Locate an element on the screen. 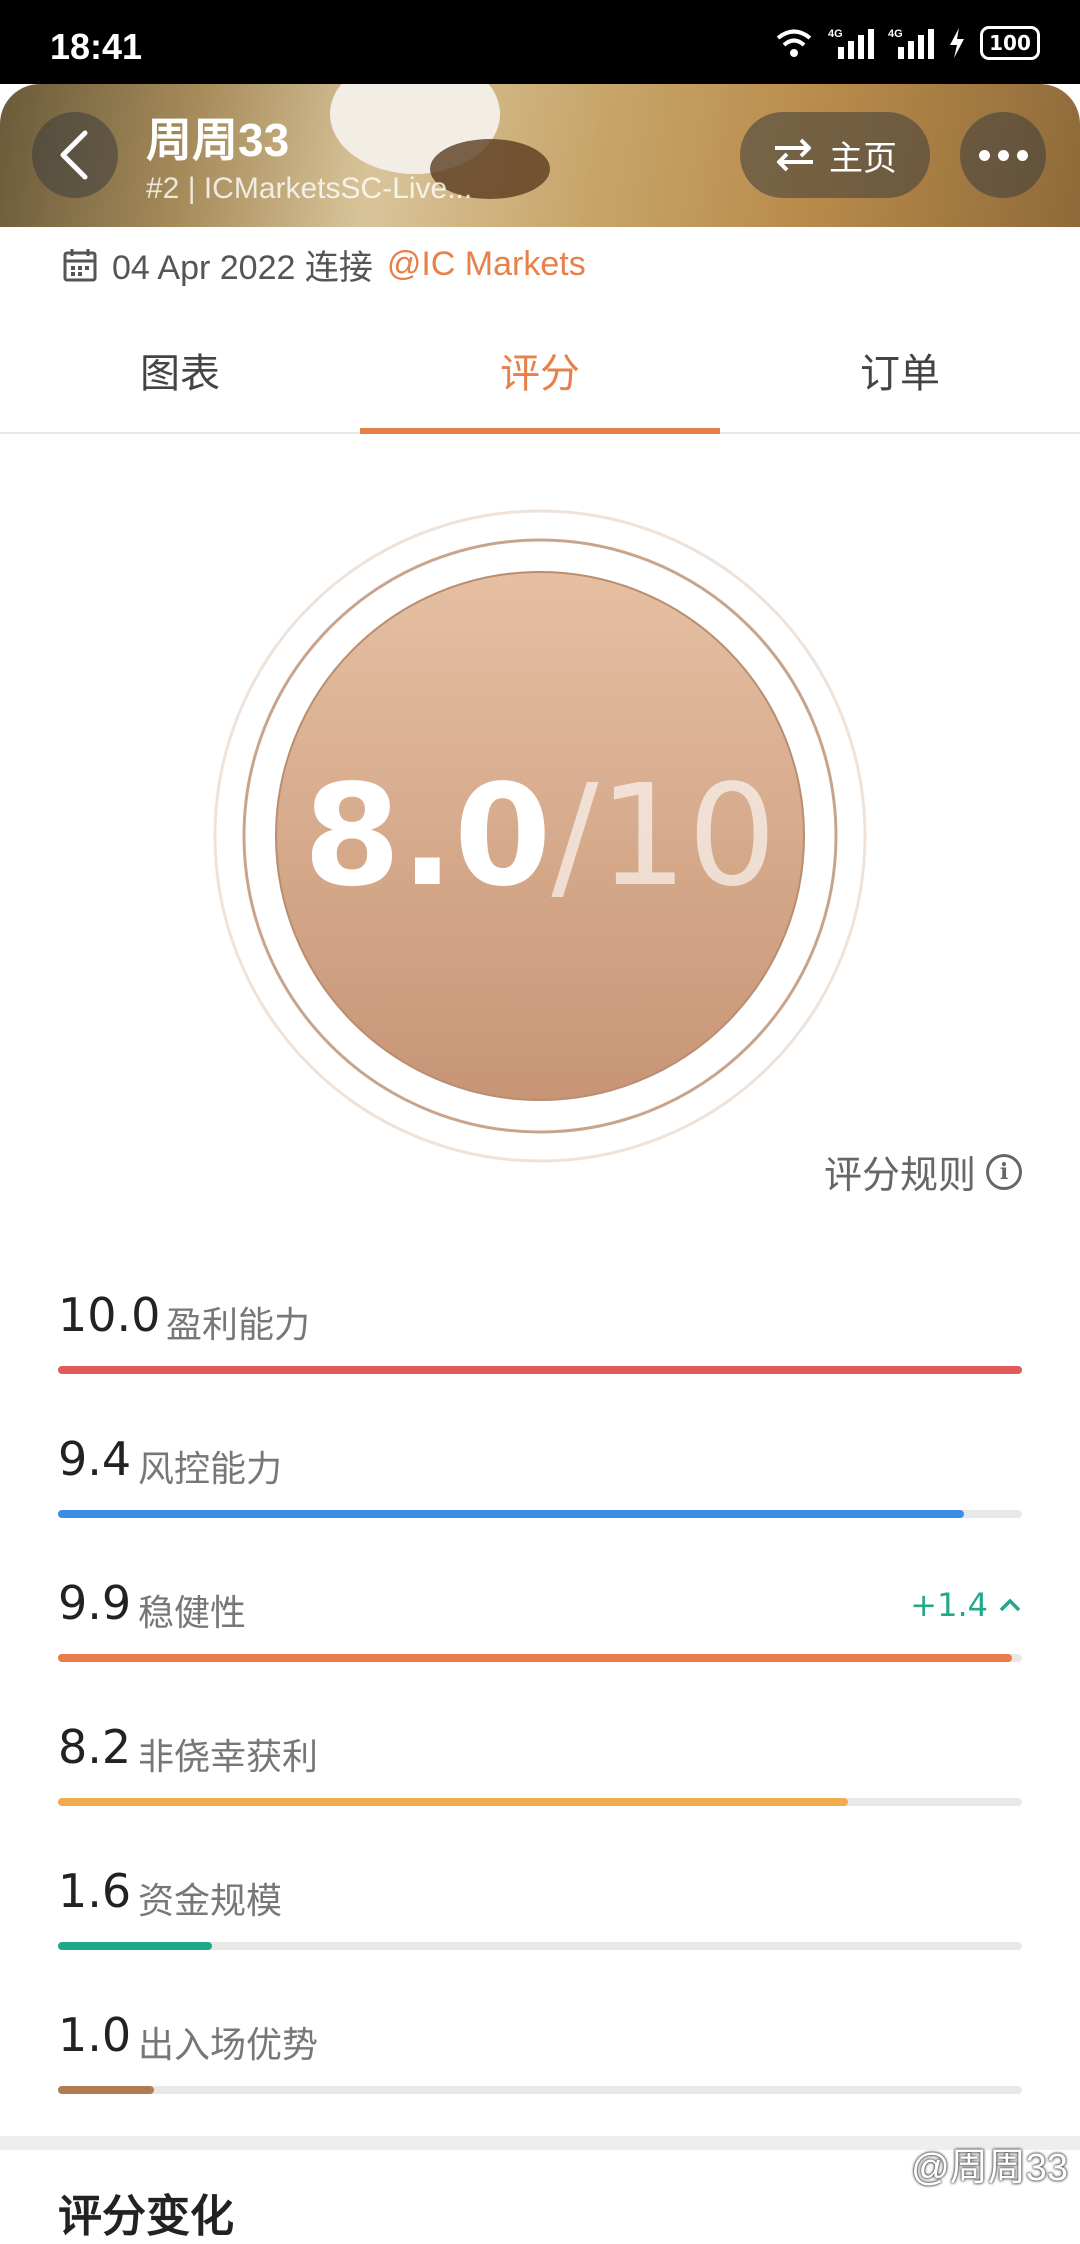  score-value: 8.0 is located at coordinates (427, 836).